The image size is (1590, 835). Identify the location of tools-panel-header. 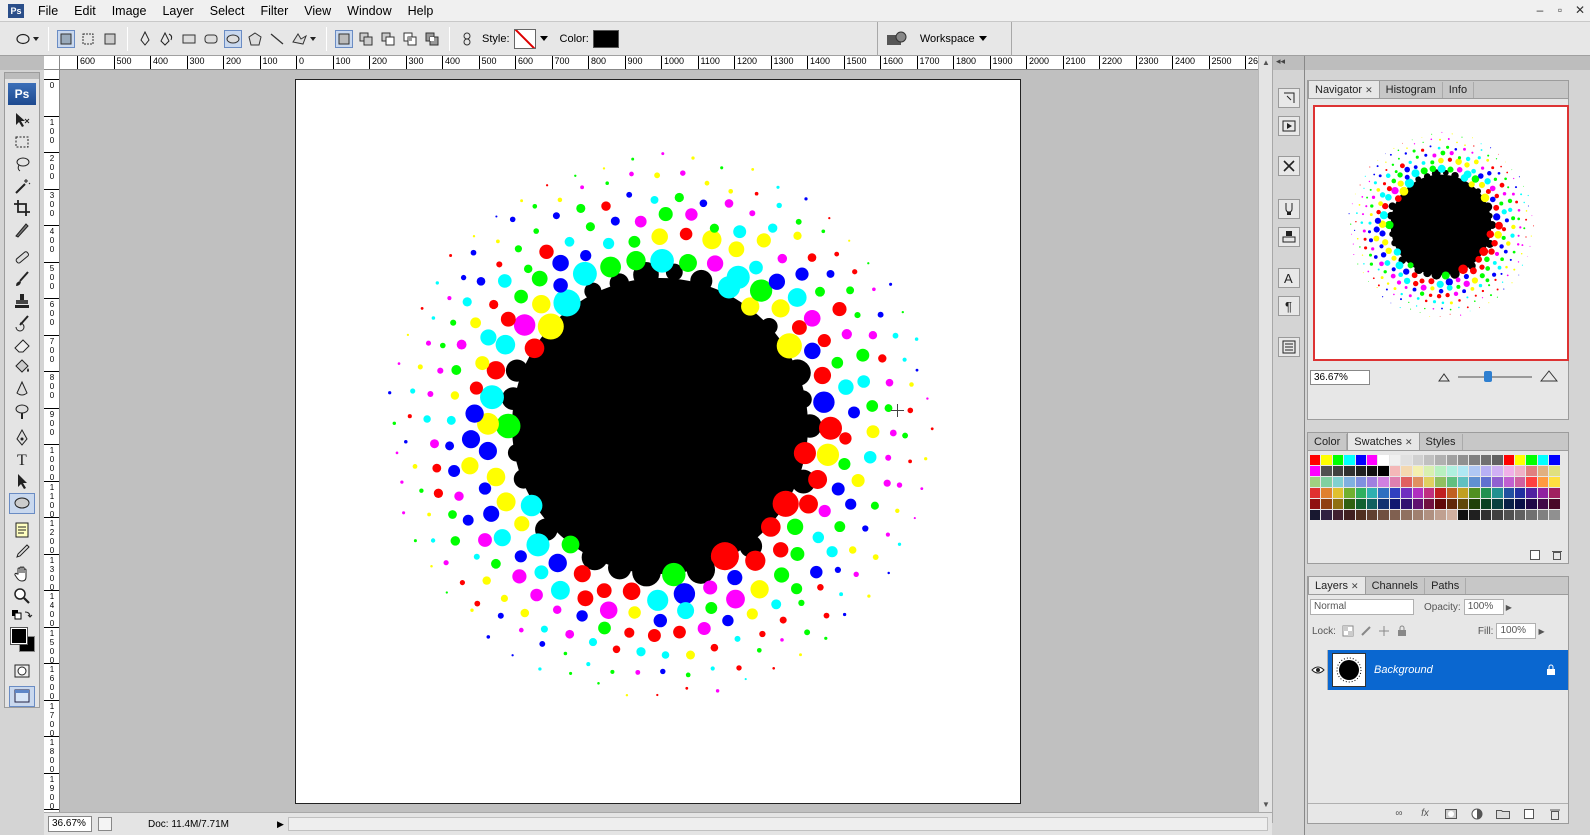
(22, 76).